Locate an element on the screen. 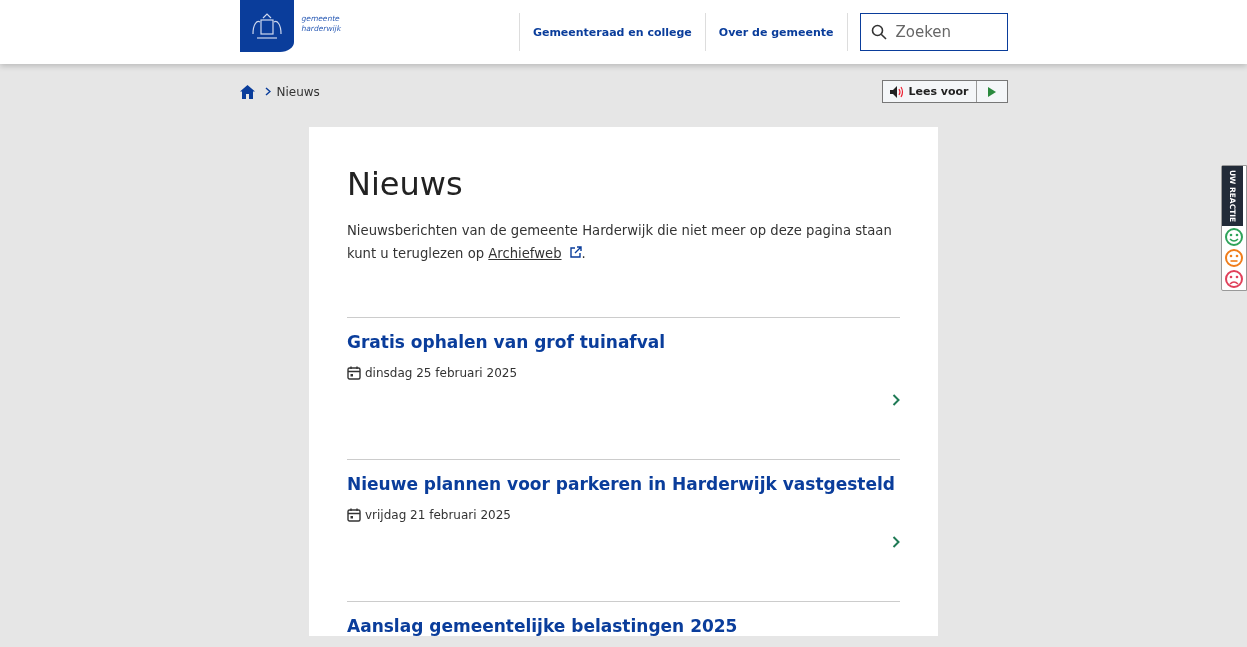 The image size is (1247, 647). speaker-icon is located at coordinates (898, 91).